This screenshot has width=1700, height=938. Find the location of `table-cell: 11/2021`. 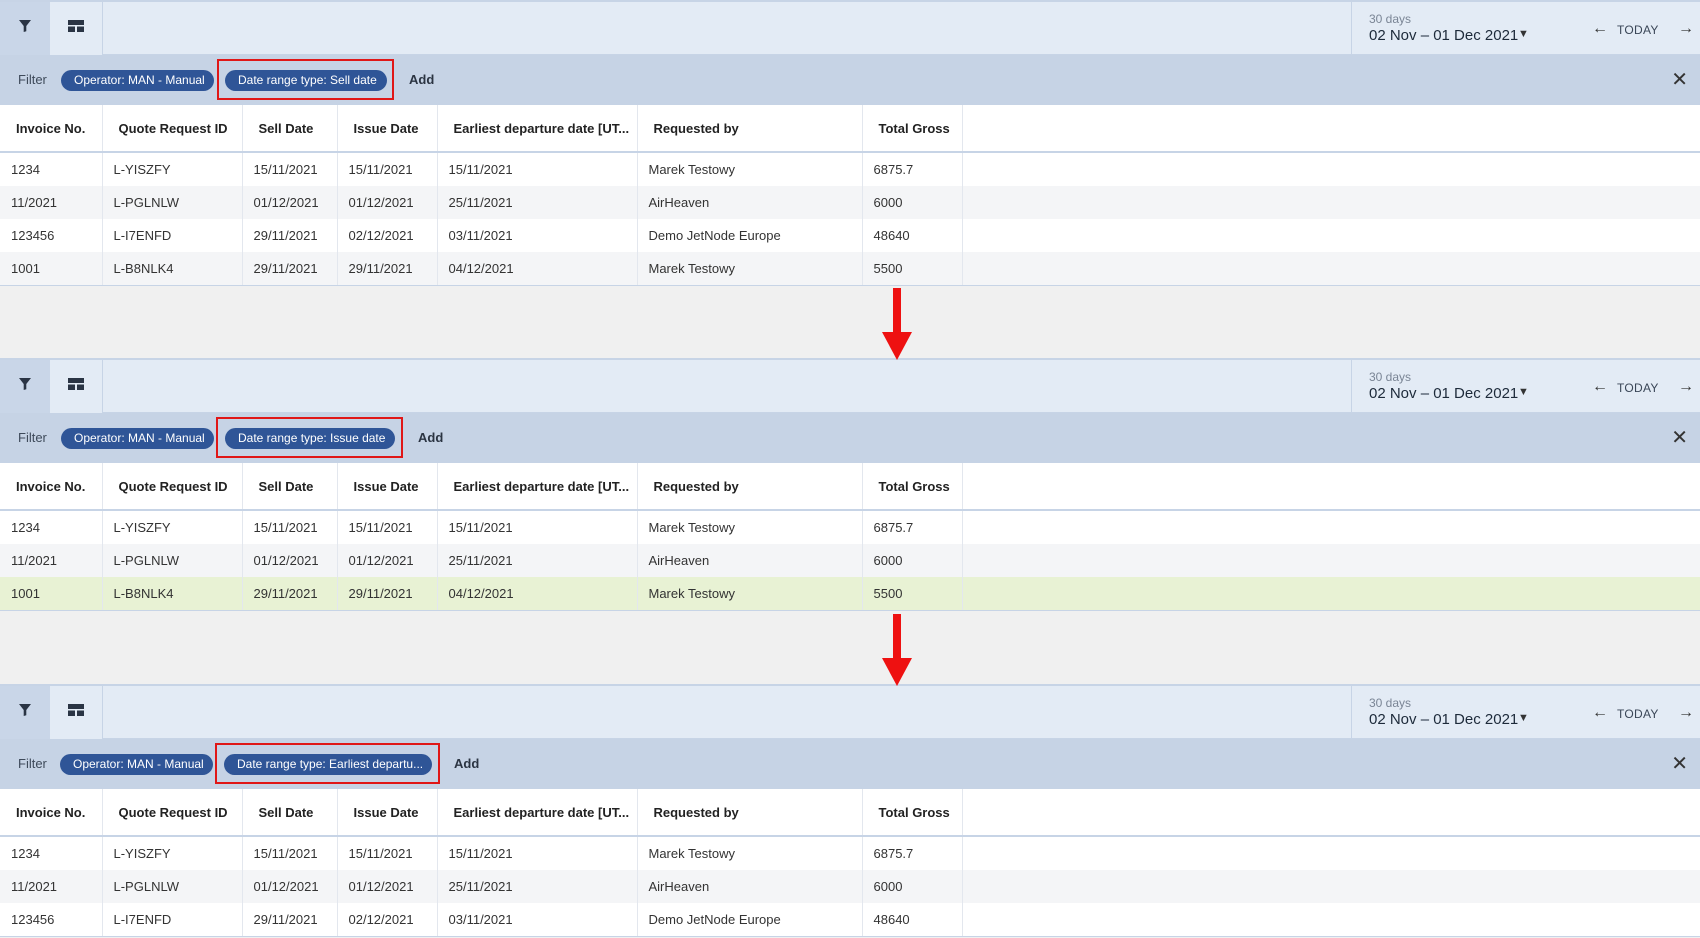

table-cell: 11/2021 is located at coordinates (51, 560).